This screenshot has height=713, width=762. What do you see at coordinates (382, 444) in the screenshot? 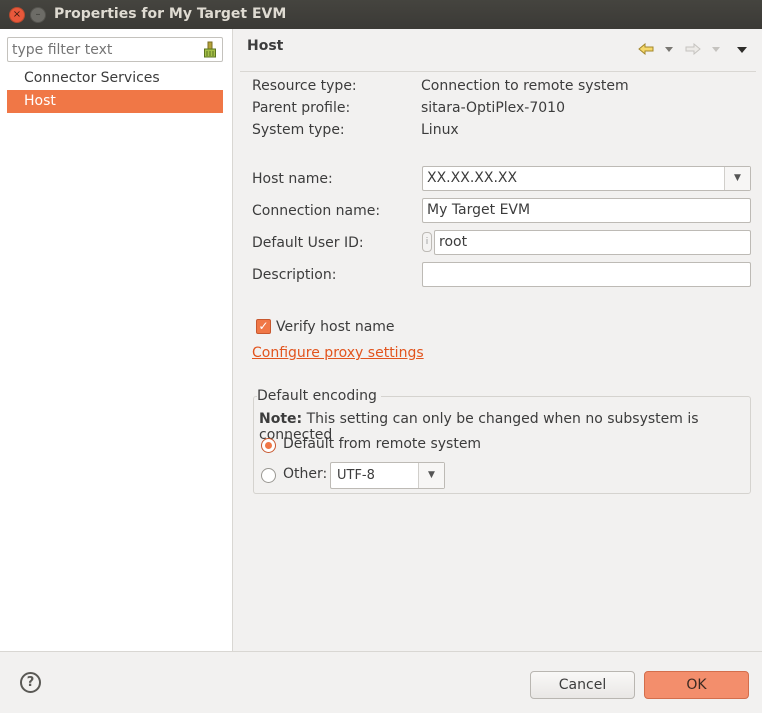
I see `default-from-remote-label: Default from remote system` at bounding box center [382, 444].